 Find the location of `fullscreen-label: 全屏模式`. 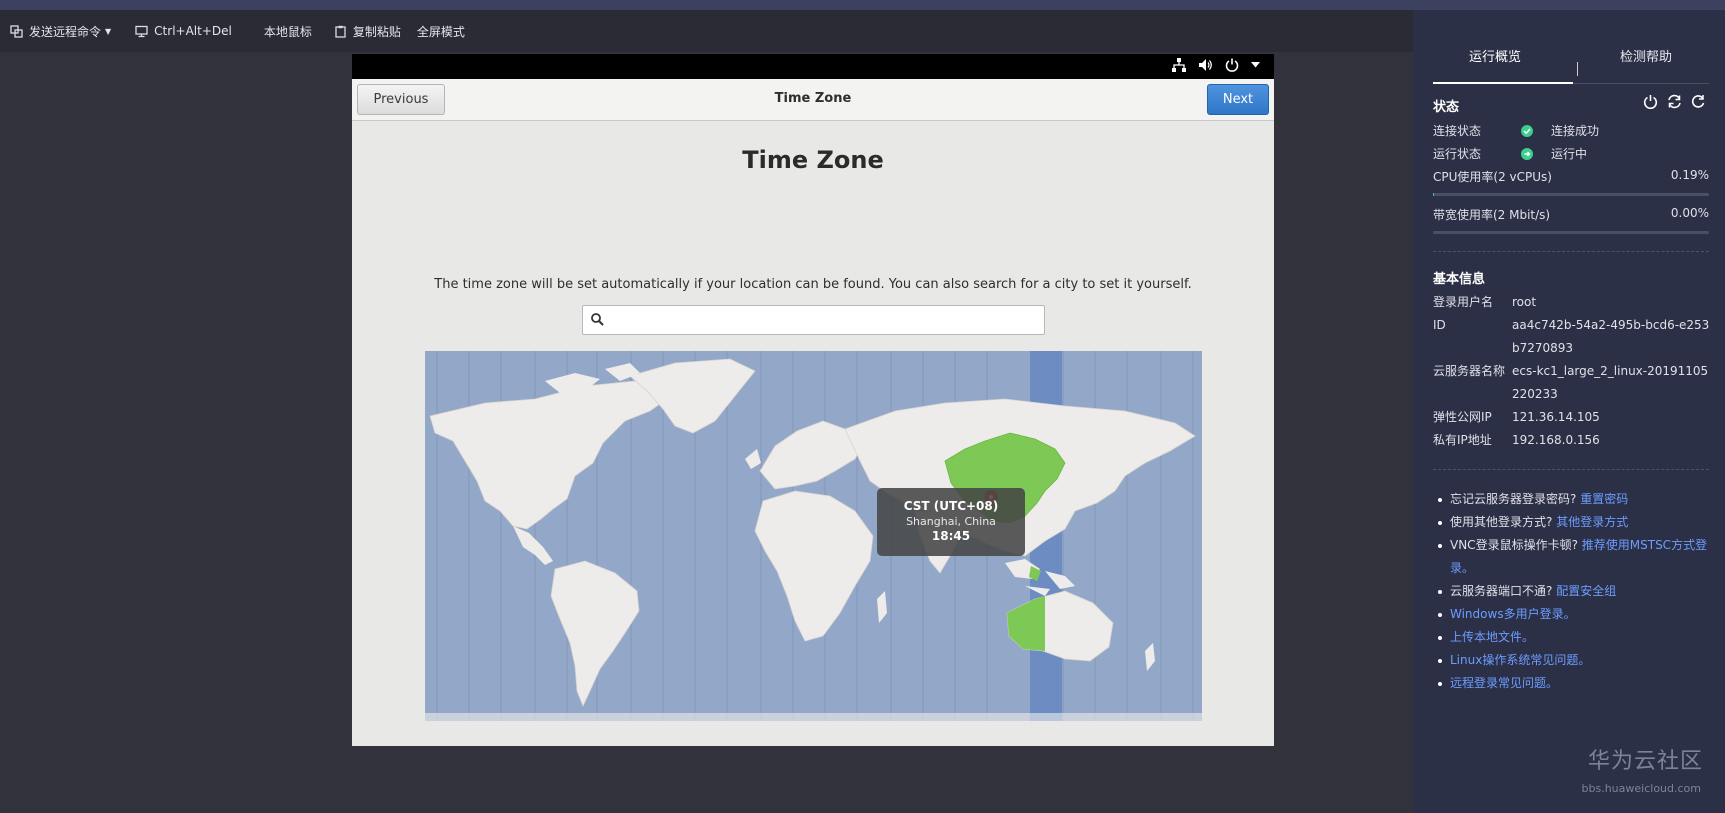

fullscreen-label: 全屏模式 is located at coordinates (440, 31).